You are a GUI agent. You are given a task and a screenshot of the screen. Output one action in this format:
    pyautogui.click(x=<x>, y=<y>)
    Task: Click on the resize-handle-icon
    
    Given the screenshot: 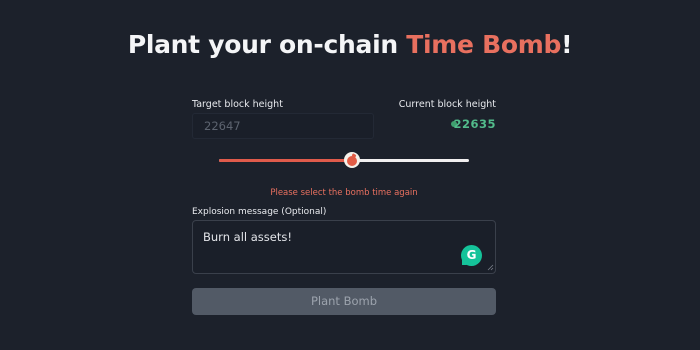 What is the action you would take?
    pyautogui.click(x=490, y=267)
    